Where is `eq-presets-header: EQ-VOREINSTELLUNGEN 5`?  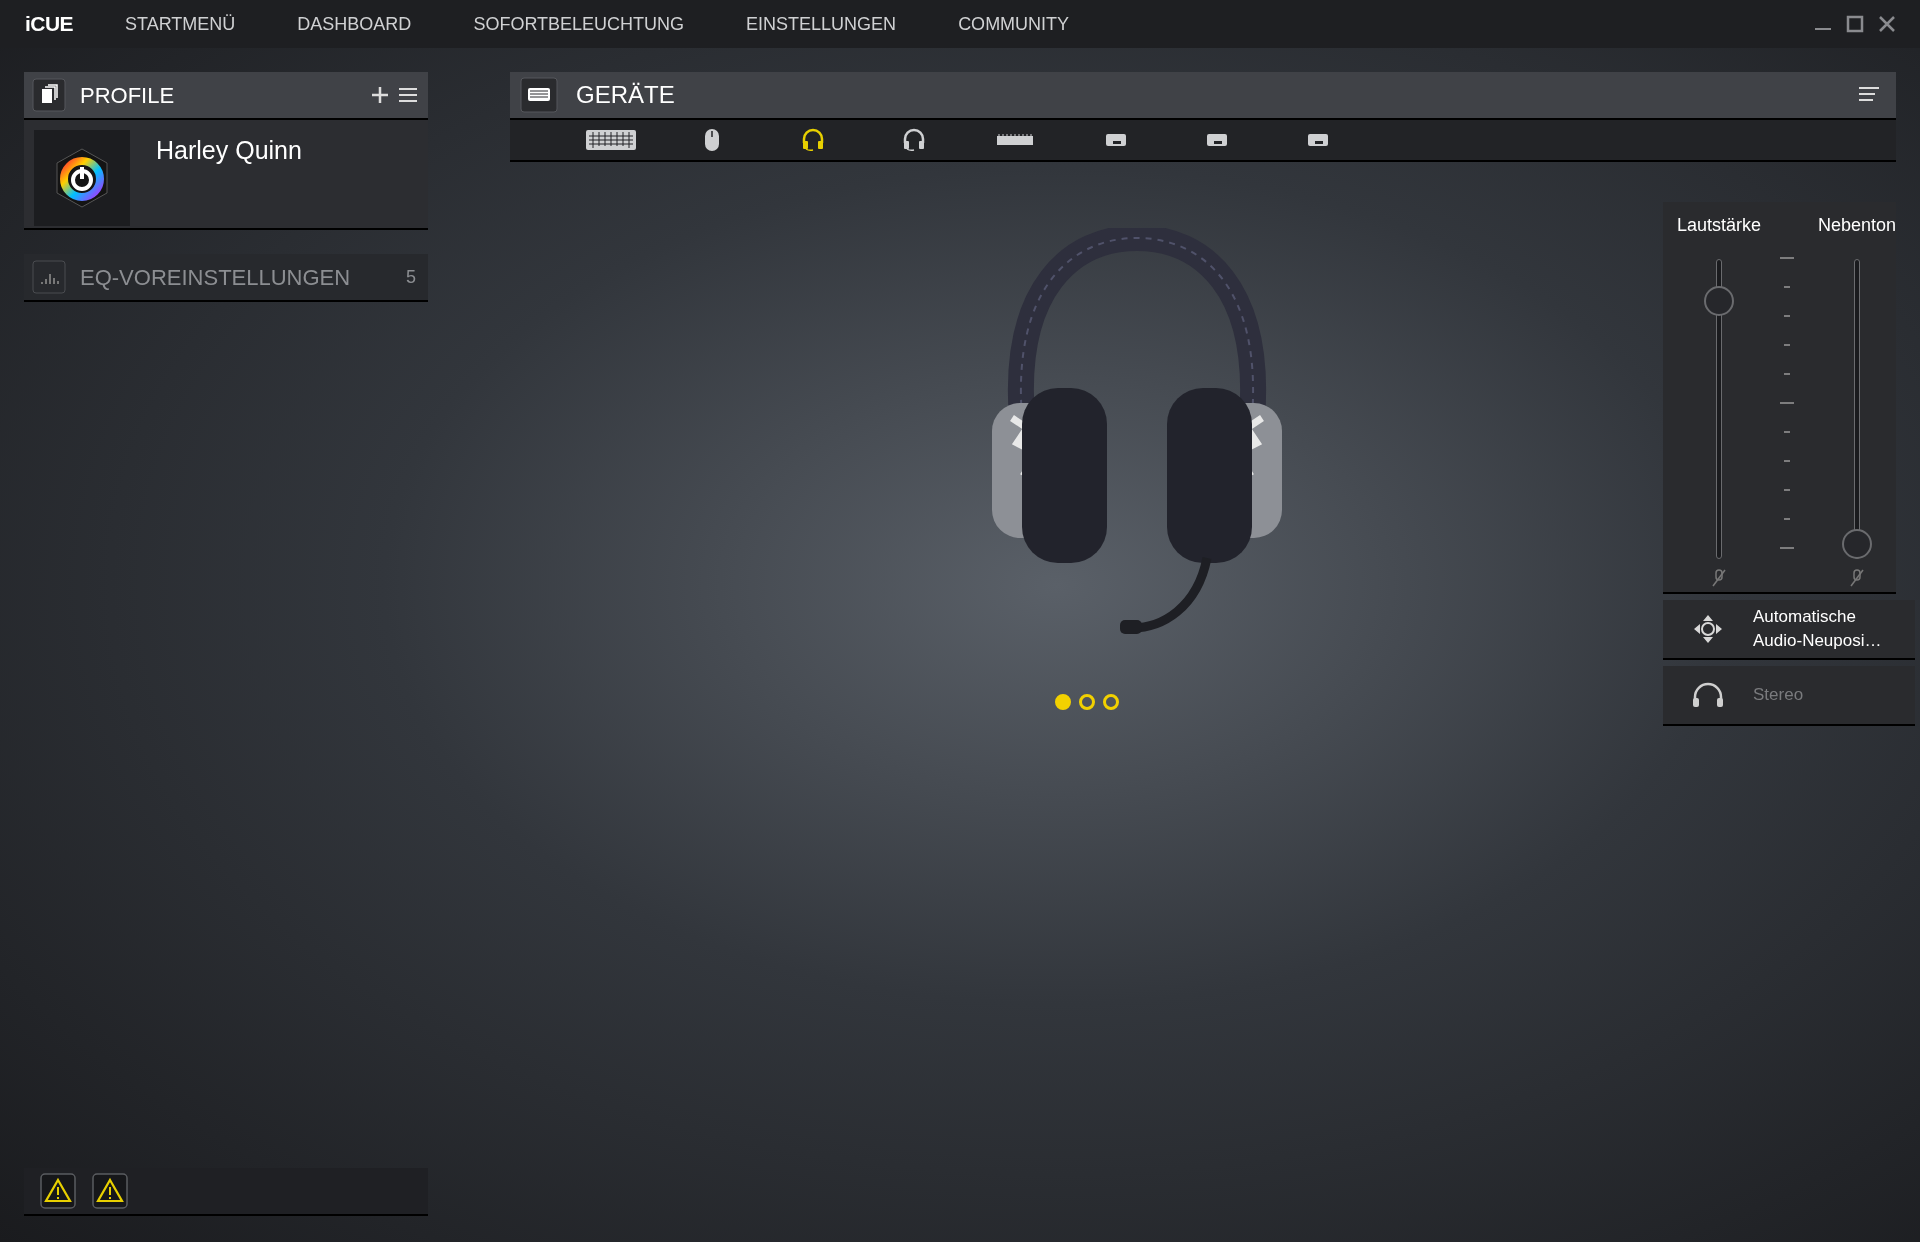 eq-presets-header: EQ-VOREINSTELLUNGEN 5 is located at coordinates (226, 278).